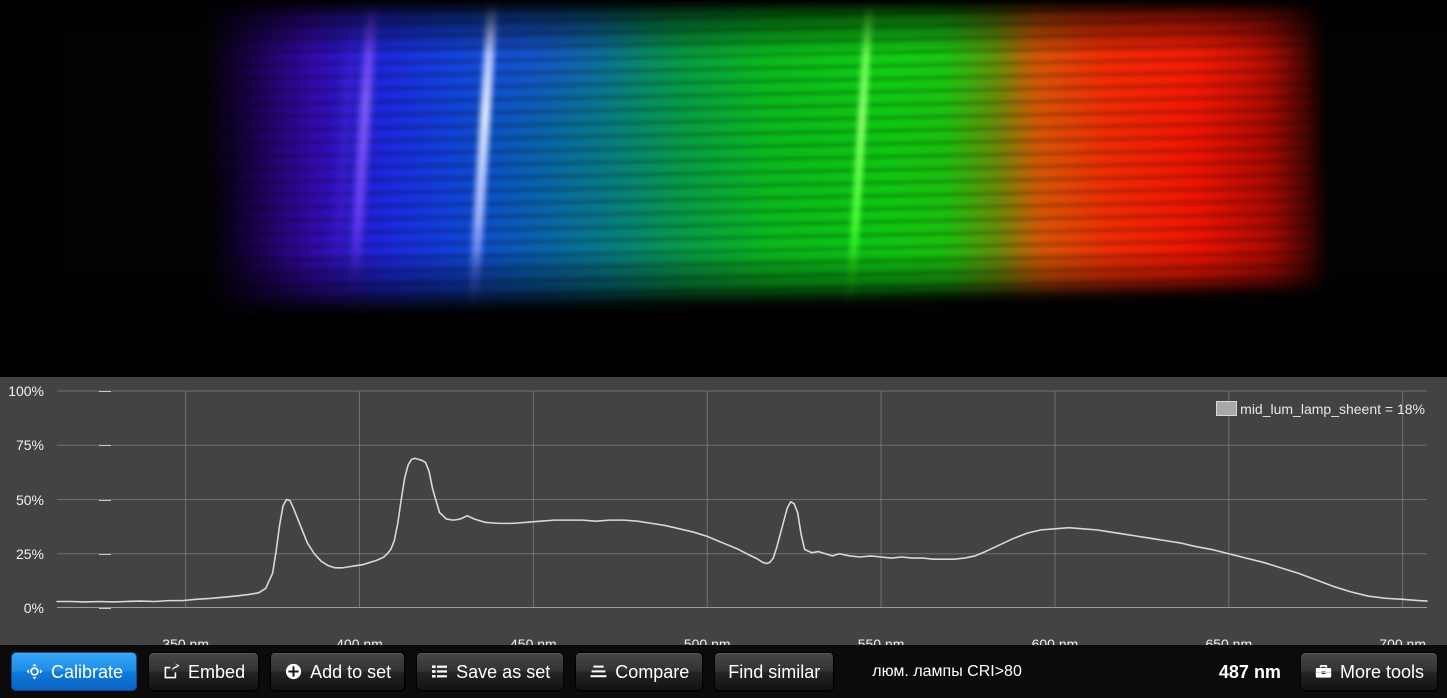  I want to click on y-axis-tick-label: 50%, so click(29, 499).